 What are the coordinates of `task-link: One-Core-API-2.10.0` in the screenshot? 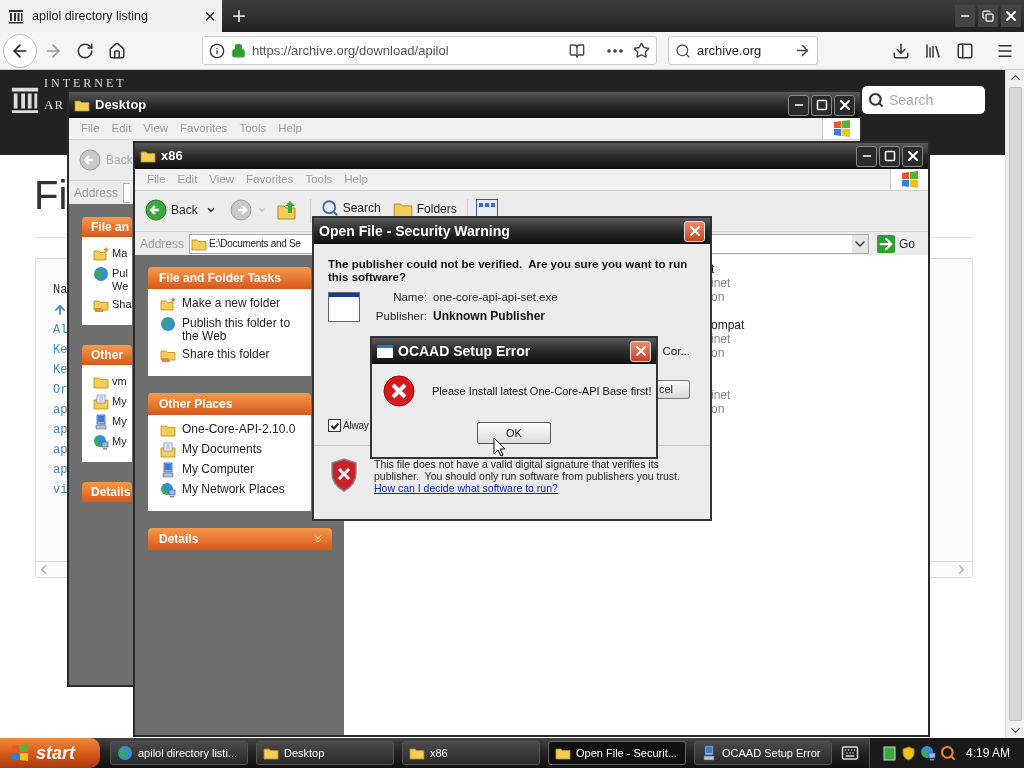 It's located at (244, 429).